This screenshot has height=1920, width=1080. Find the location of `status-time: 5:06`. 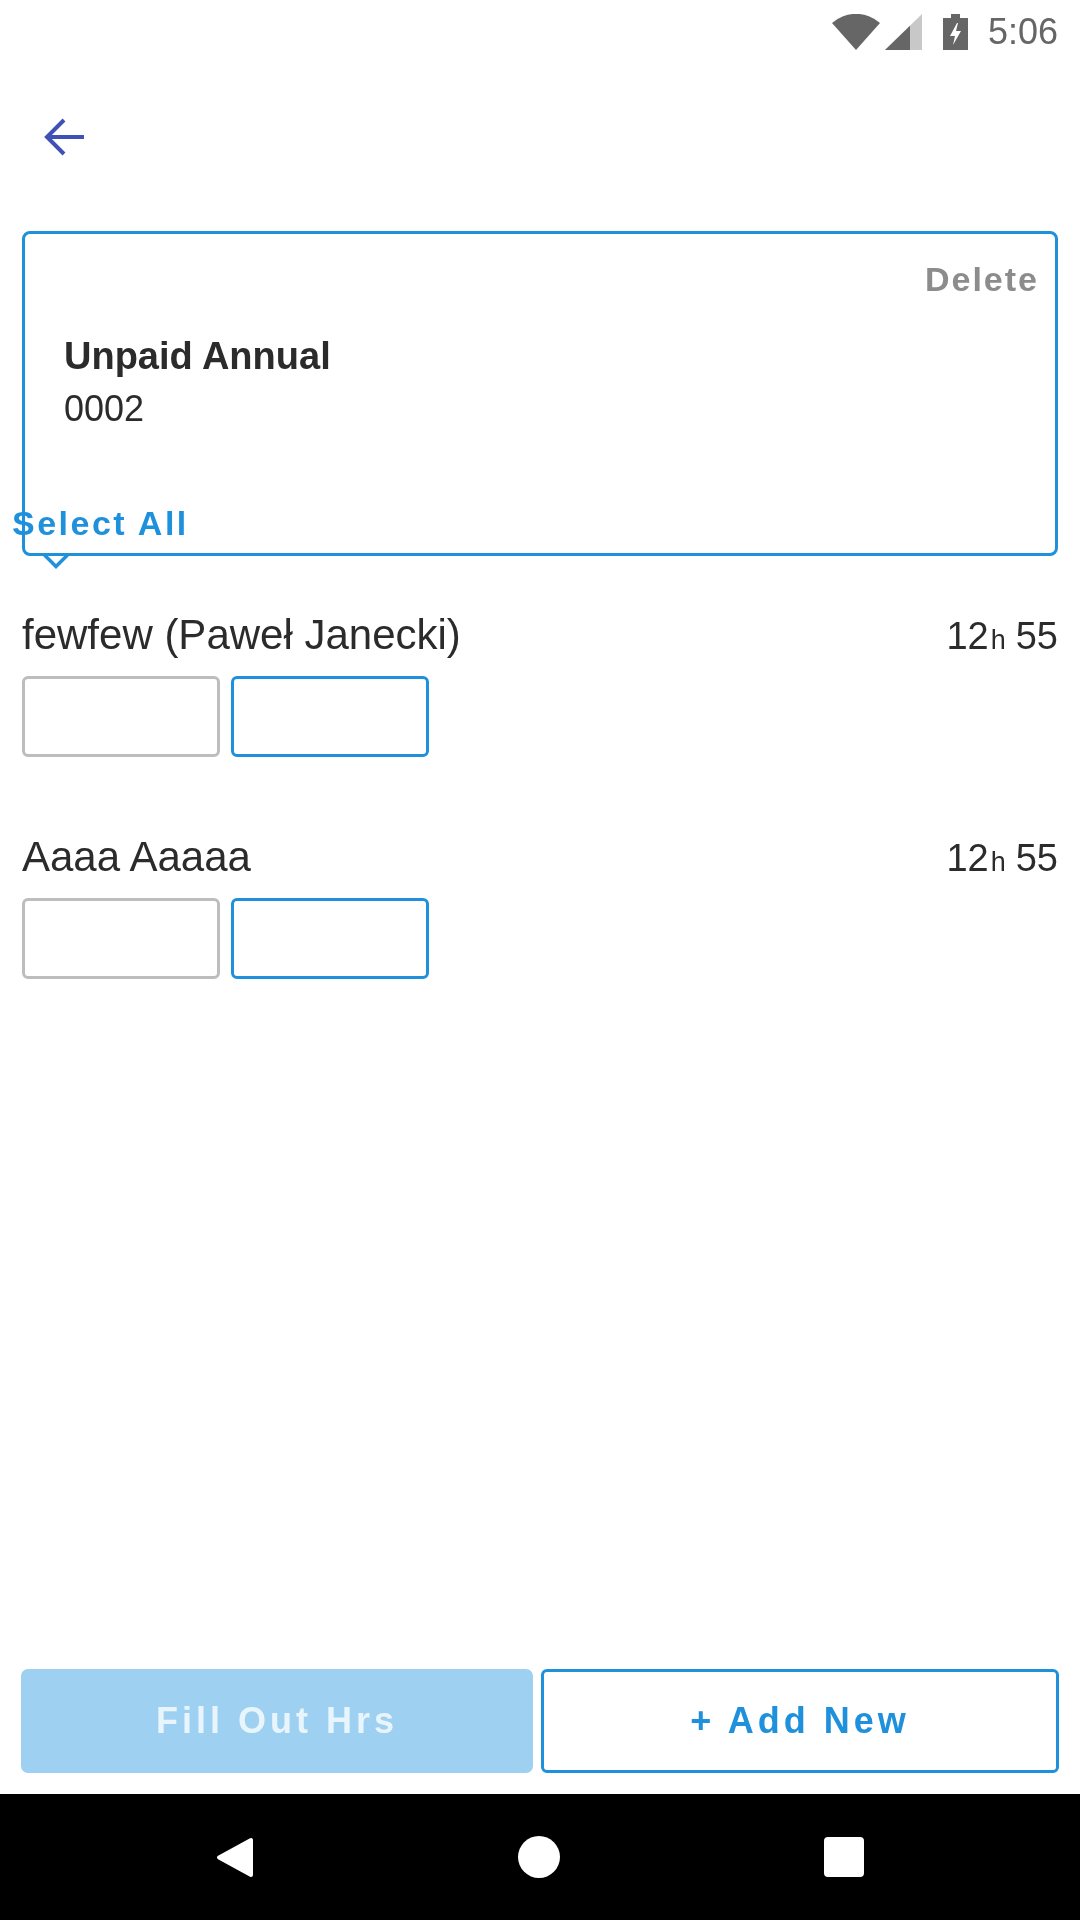

status-time: 5:06 is located at coordinates (1022, 31).